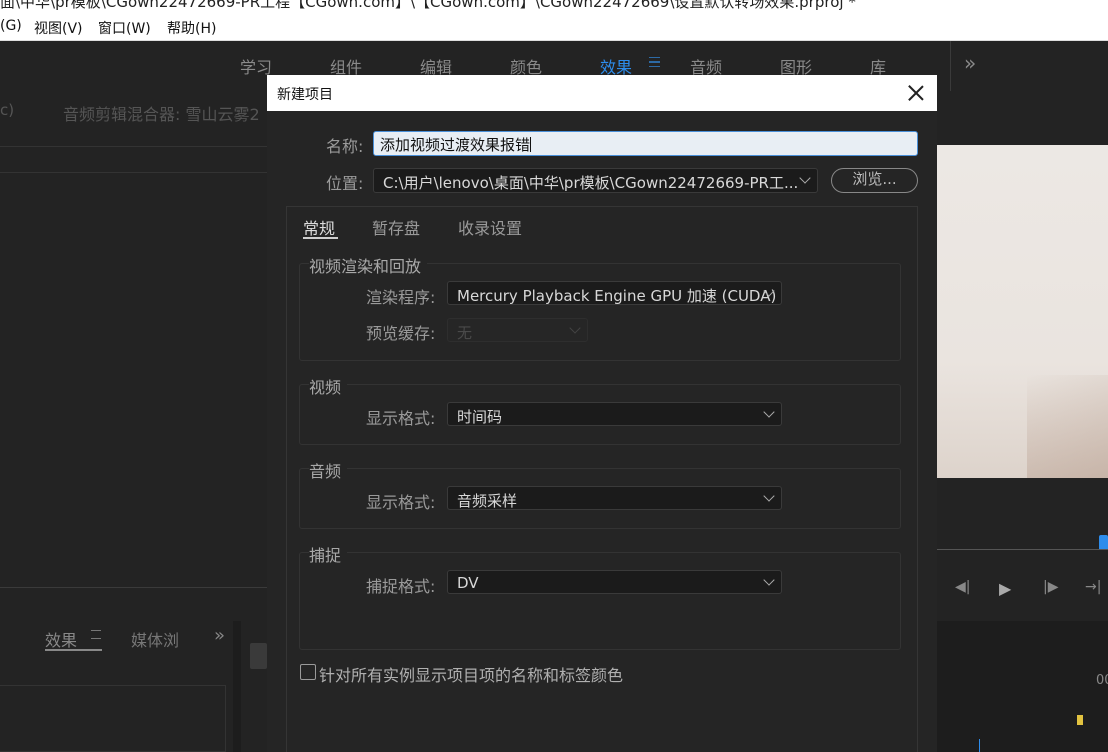  Describe the element at coordinates (401, 502) in the screenshot. I see `audio-display-format-label: 显示格式:` at that location.